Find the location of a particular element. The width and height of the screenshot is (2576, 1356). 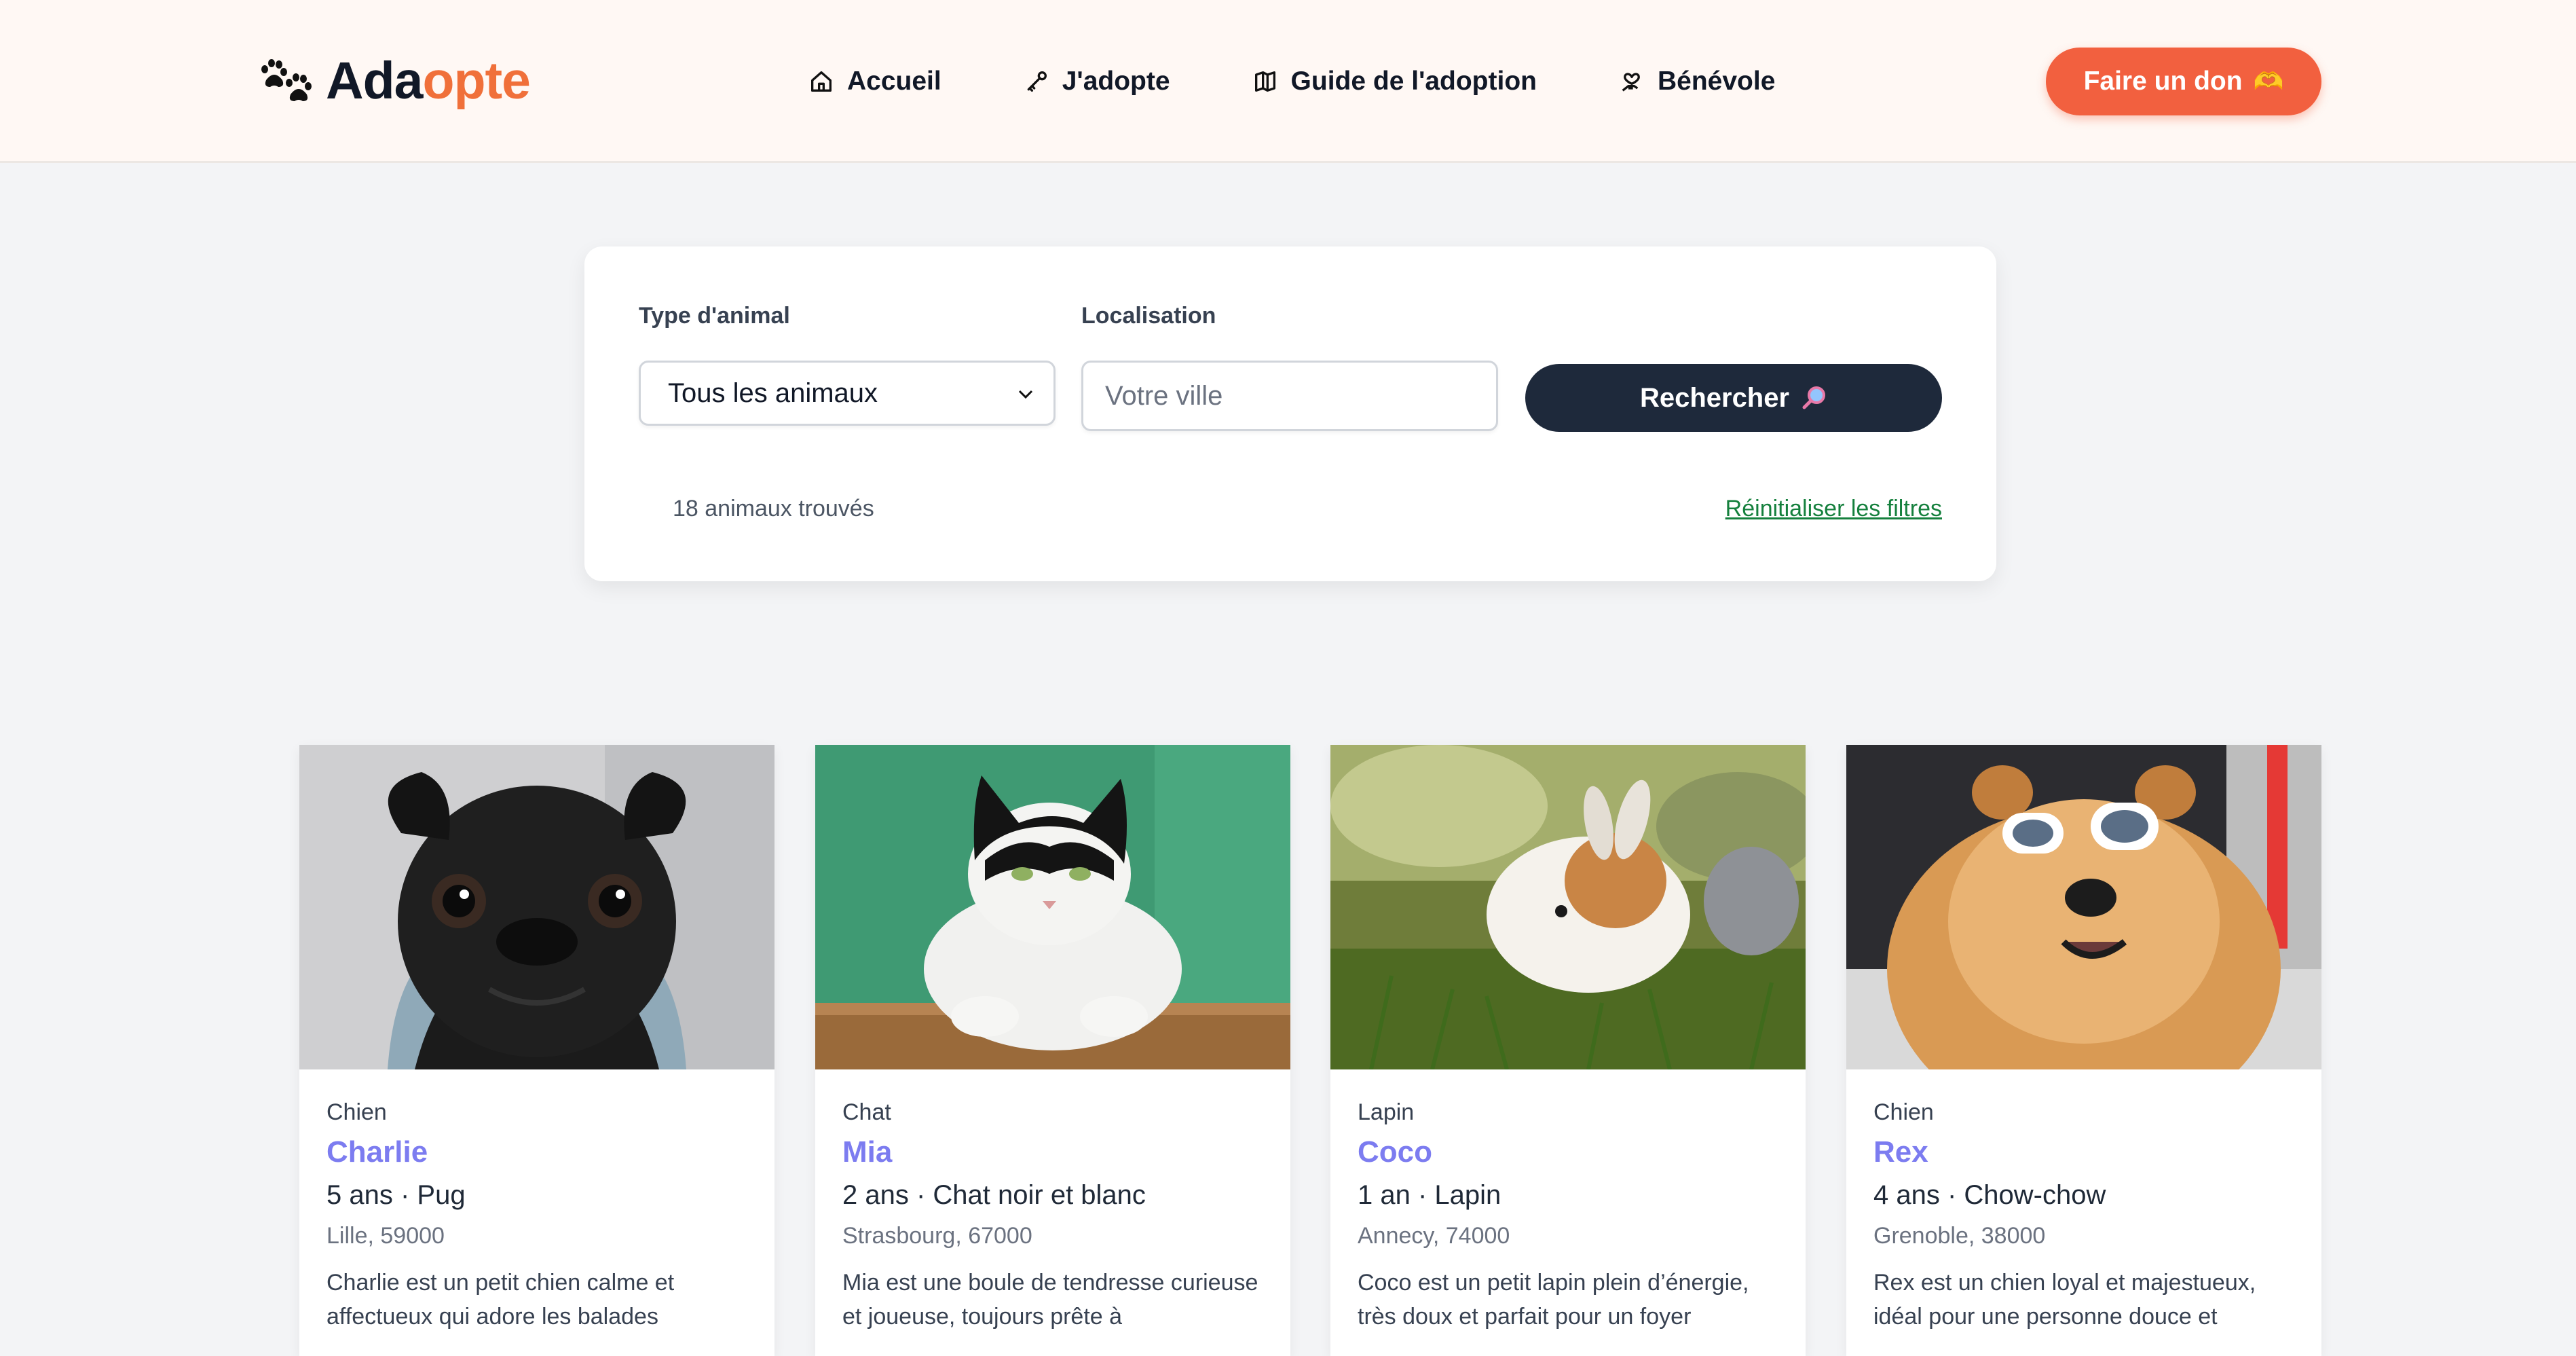

donate-label: Faire un don is located at coordinates (2163, 81).